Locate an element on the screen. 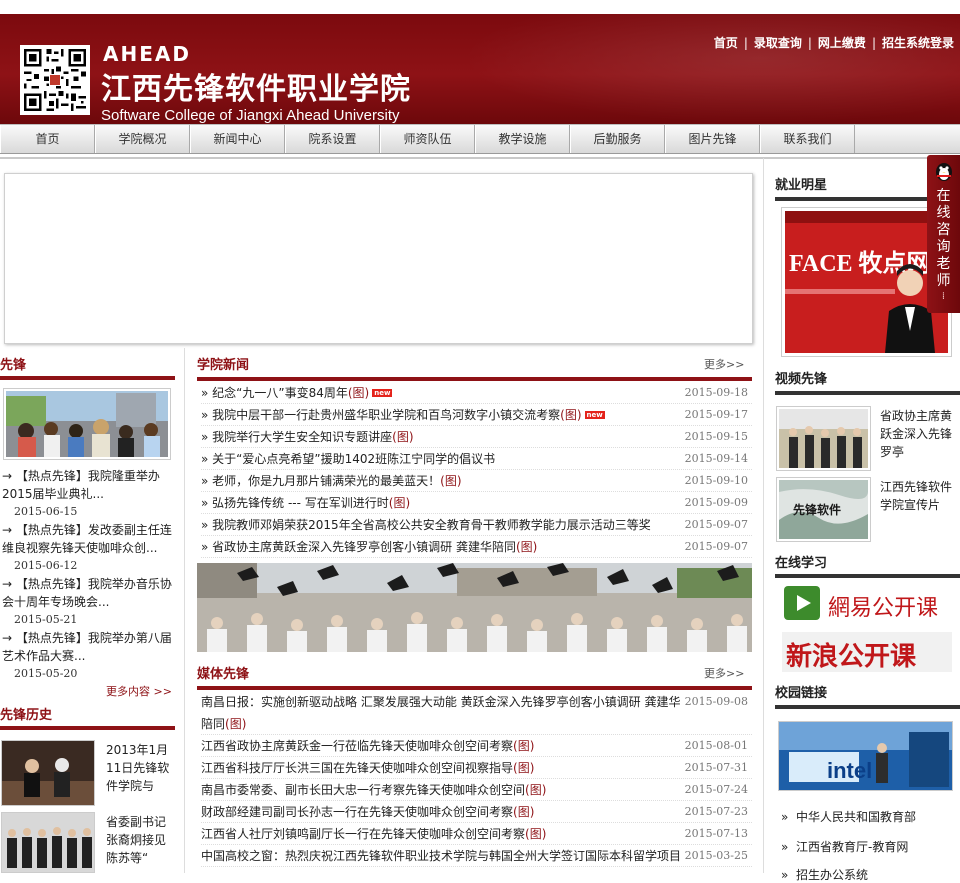 Image resolution: width=960 pixels, height=883 pixels. news-item: » 弘扬先锋传统 --- 写在军训进行时(图) 2015-09-09 is located at coordinates (476, 503).